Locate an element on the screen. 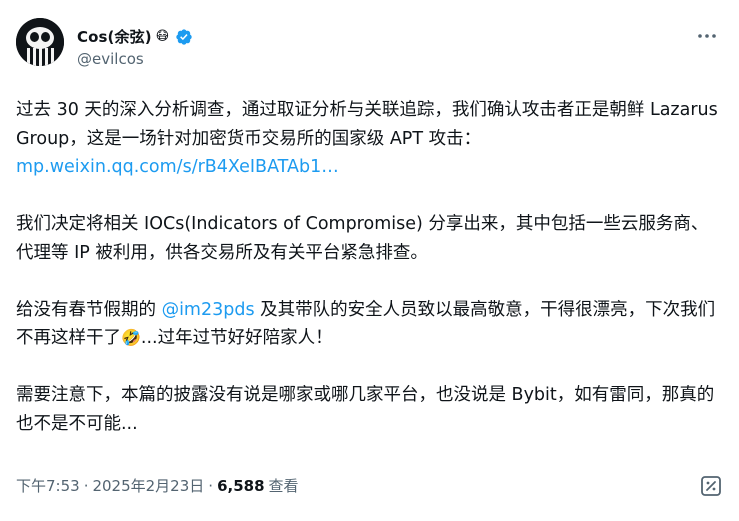 Image resolution: width=739 pixels, height=521 pixels. tweet-meta: 下午7:53 · 2025年2月23日 · 6,588 查看 is located at coordinates (157, 485).